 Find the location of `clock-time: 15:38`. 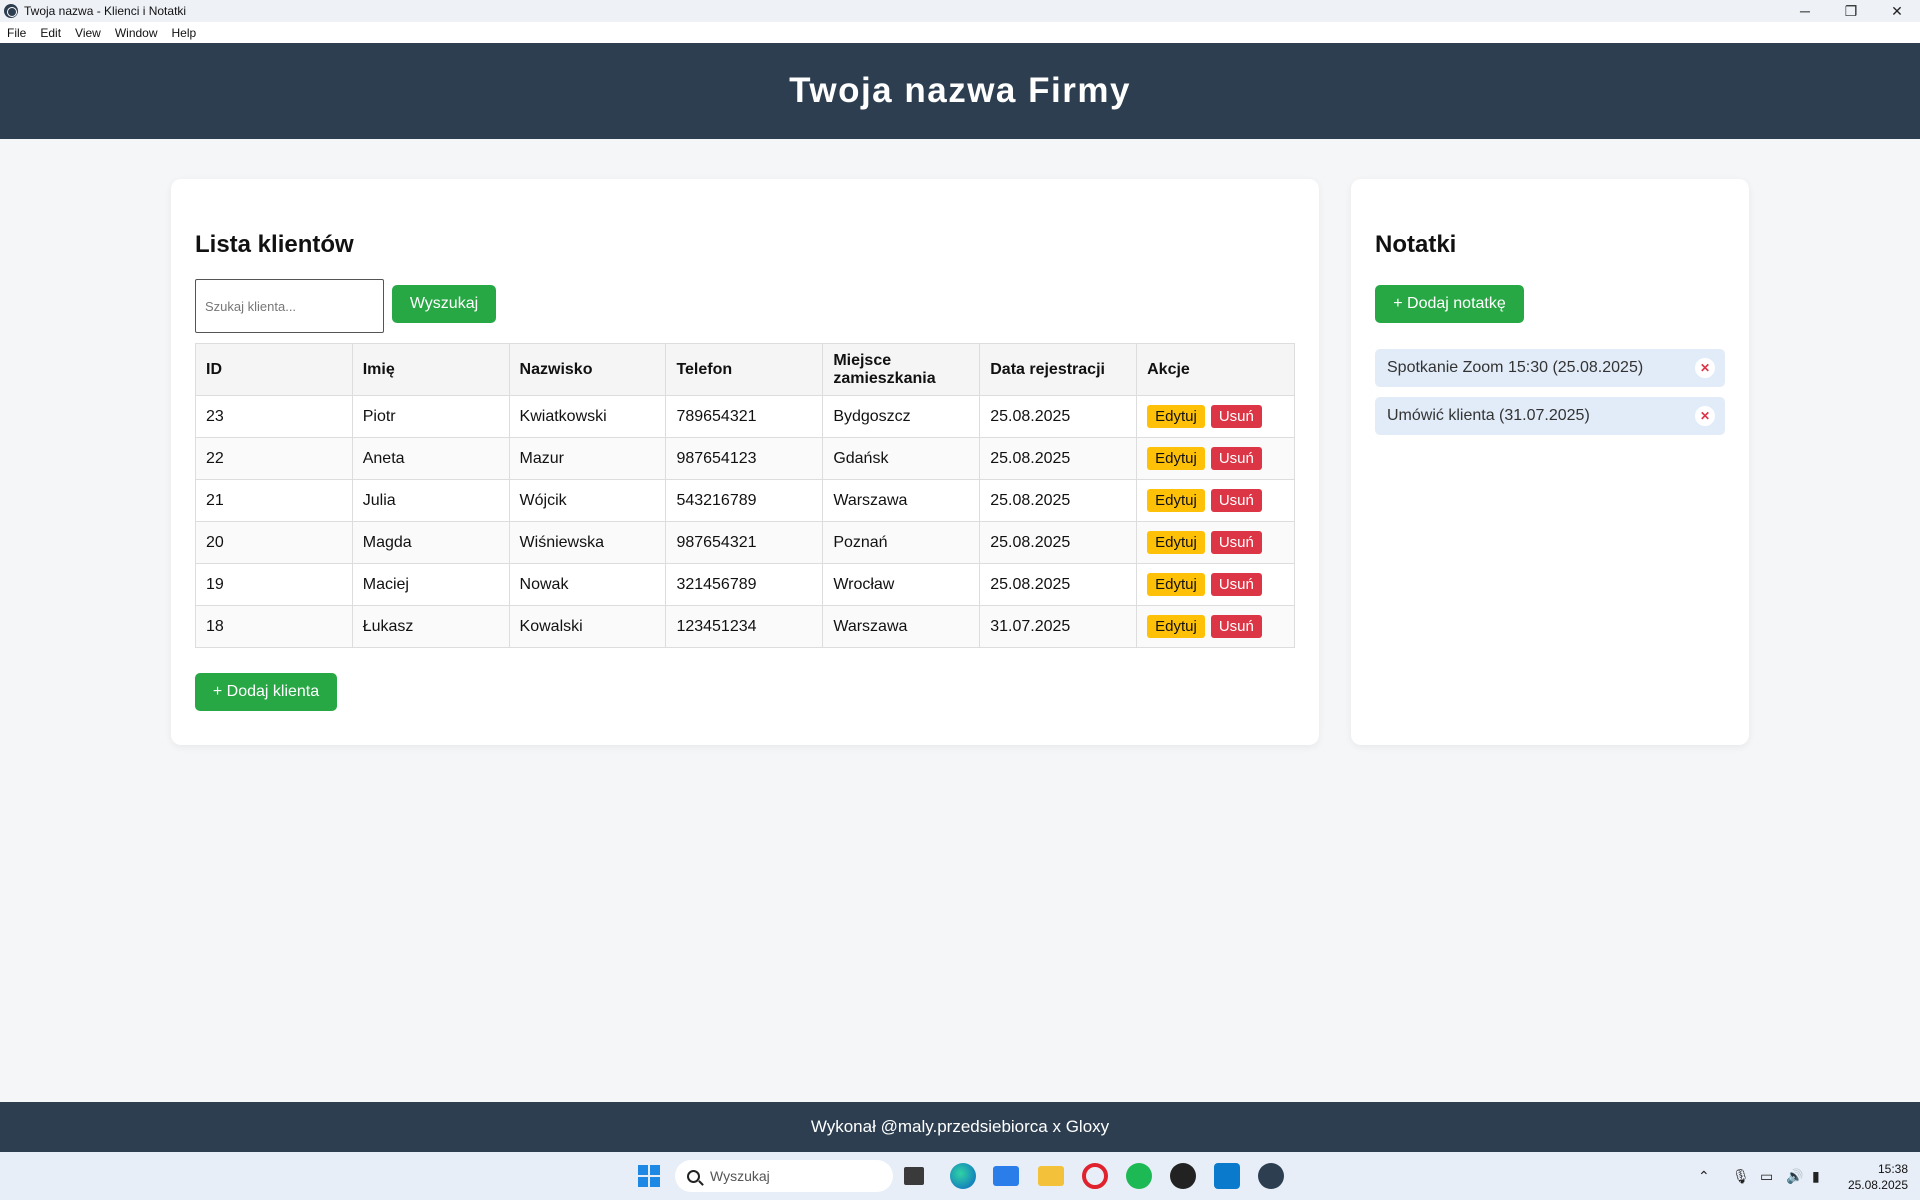

clock-time: 15:38 is located at coordinates (1892, 1169).